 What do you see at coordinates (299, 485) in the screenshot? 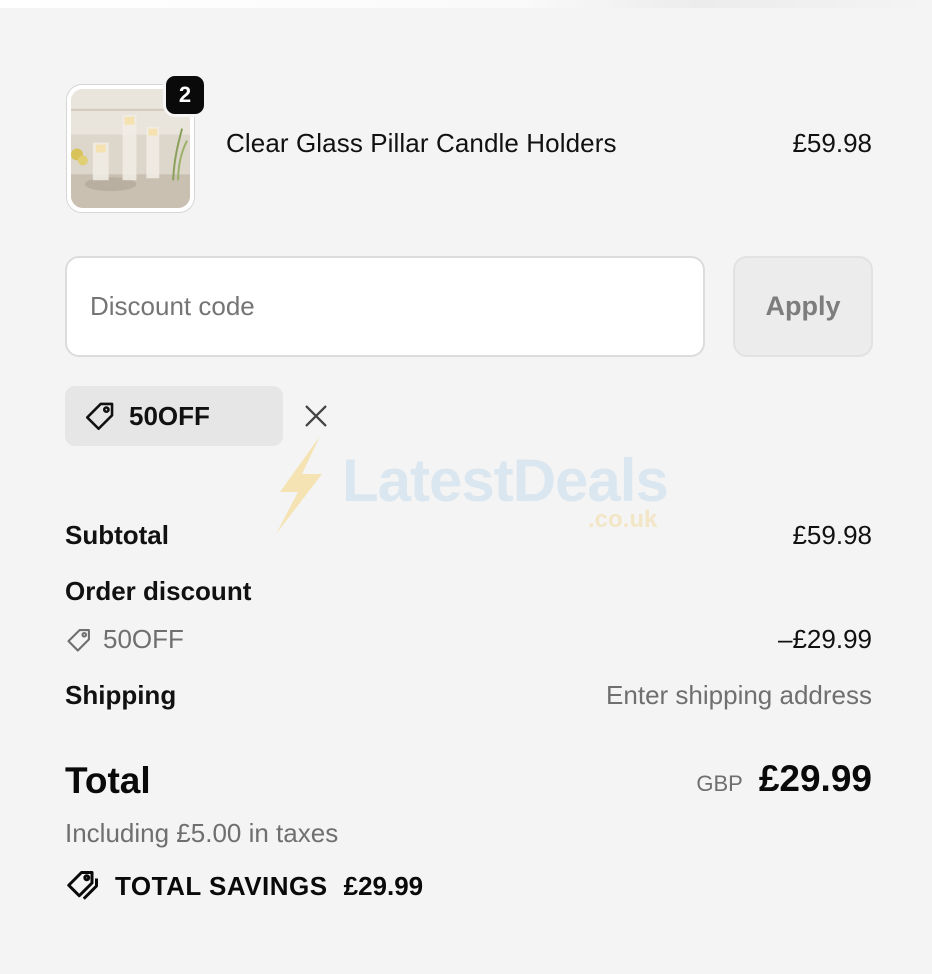
I see `lightning-bolt-icon` at bounding box center [299, 485].